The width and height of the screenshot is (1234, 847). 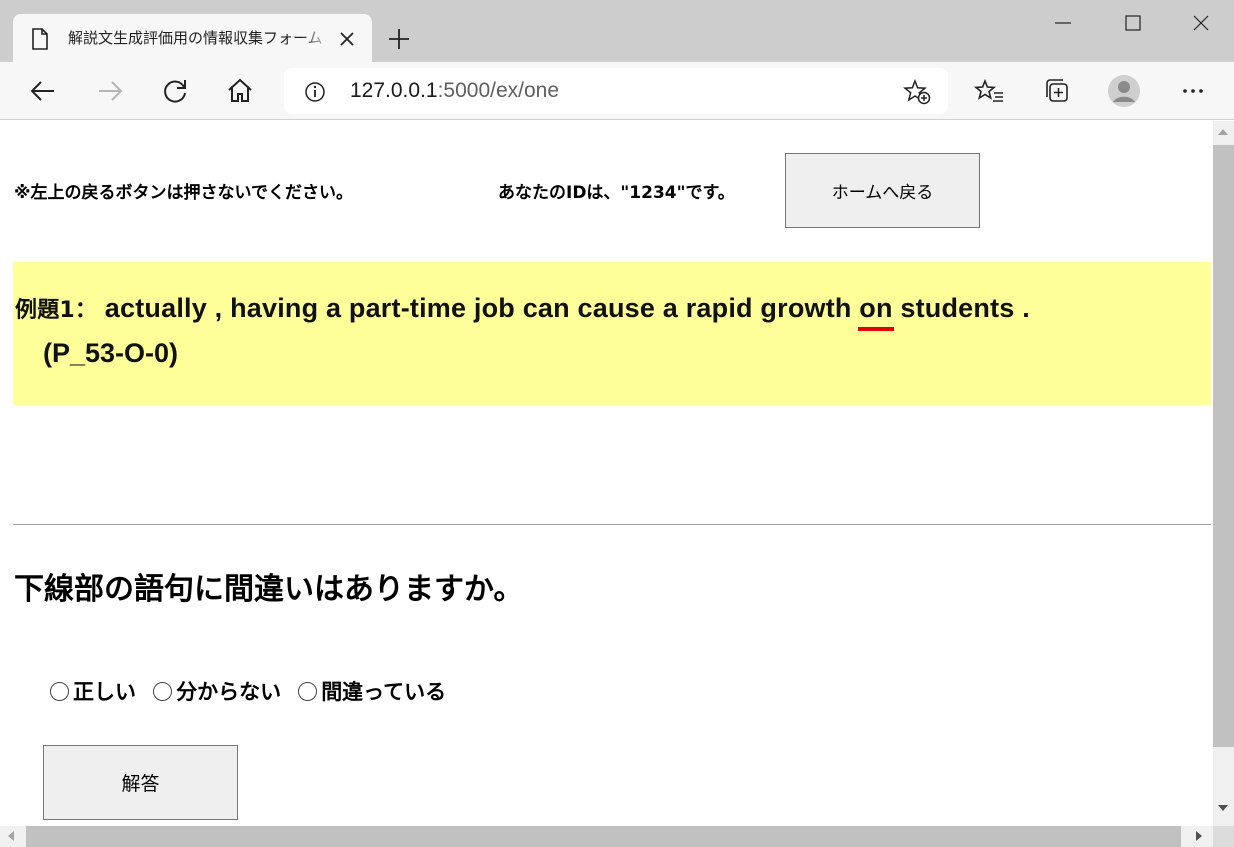 I want to click on address-bar: 127.0.0.1:5000/ex/one, so click(x=616, y=91).